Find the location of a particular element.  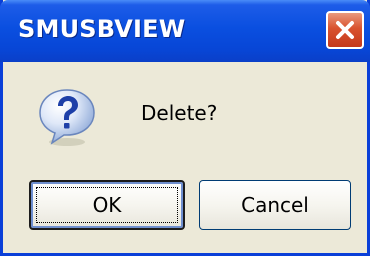

close-icon is located at coordinates (345, 30).